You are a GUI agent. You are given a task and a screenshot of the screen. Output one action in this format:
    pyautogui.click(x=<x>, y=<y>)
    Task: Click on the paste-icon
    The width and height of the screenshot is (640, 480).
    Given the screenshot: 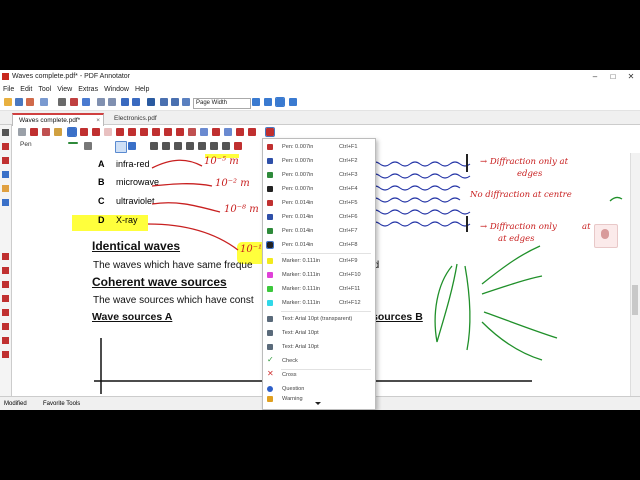 What is the action you would take?
    pyautogui.click(x=112, y=102)
    